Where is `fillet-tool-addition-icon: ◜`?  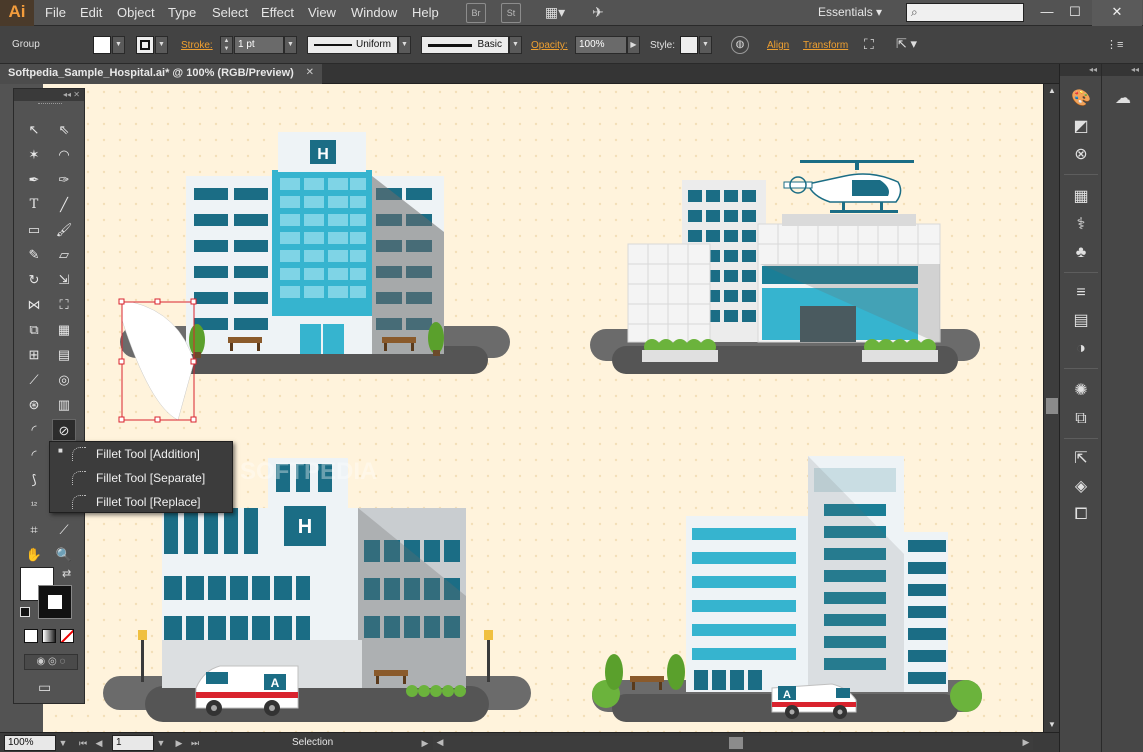 fillet-tool-addition-icon: ◜ is located at coordinates (34, 430).